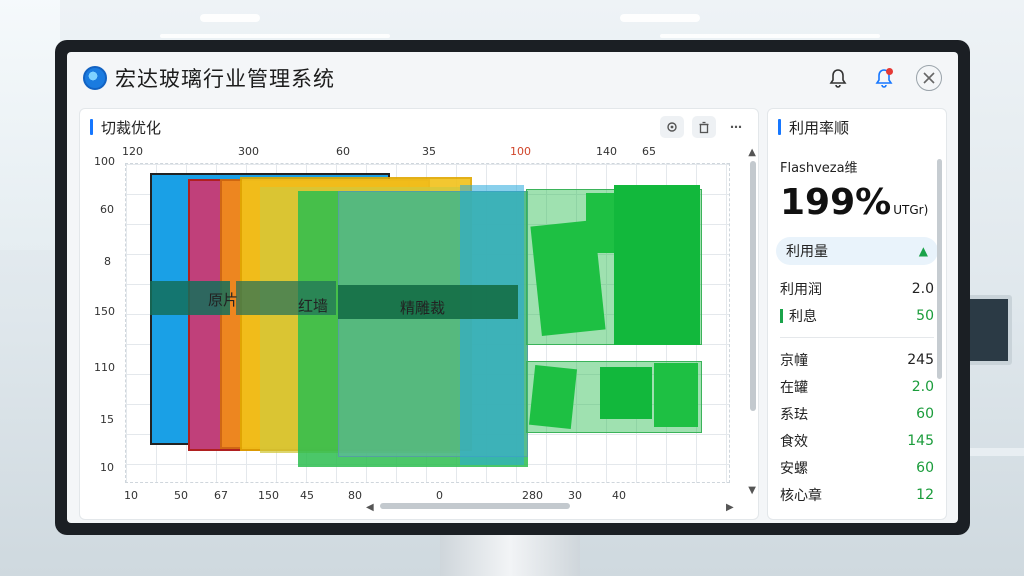 The height and width of the screenshot is (576, 1024). I want to click on glass-sheet-cyan, so click(492, 325).